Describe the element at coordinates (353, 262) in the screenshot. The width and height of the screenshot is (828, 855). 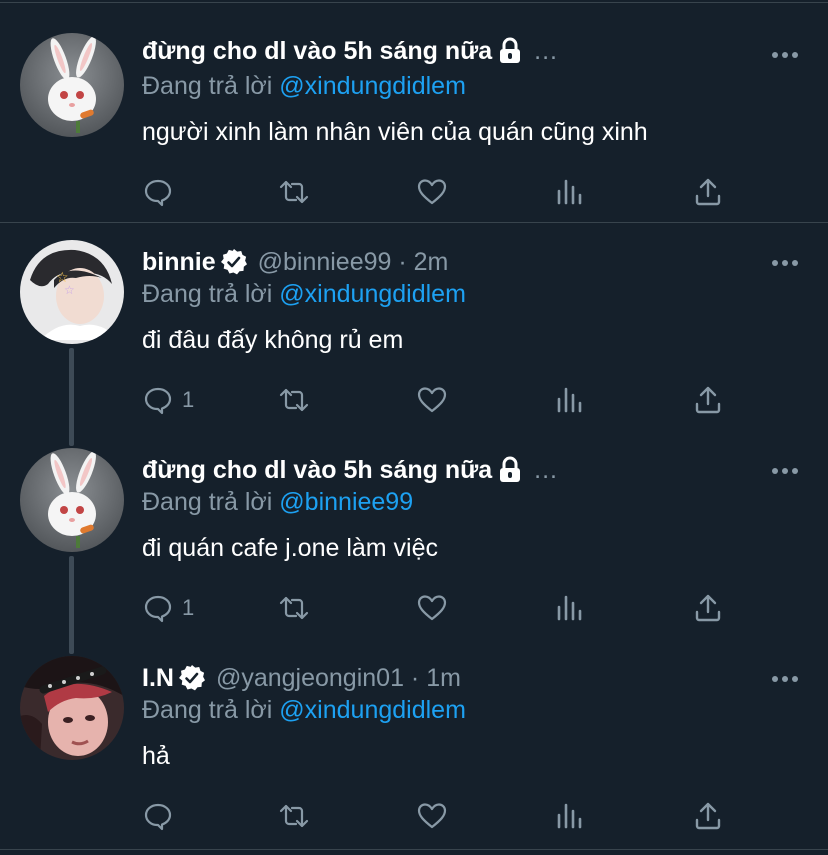
I see `handle-and-time: @binniee99 · 2m` at that location.